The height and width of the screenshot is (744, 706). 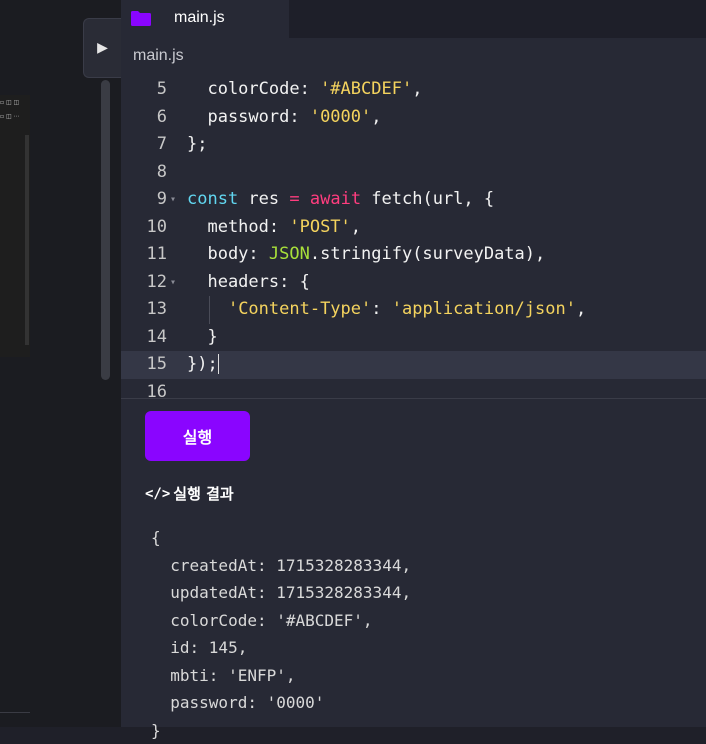 I want to click on code-token: .stringify(surveyData),, so click(x=427, y=254).